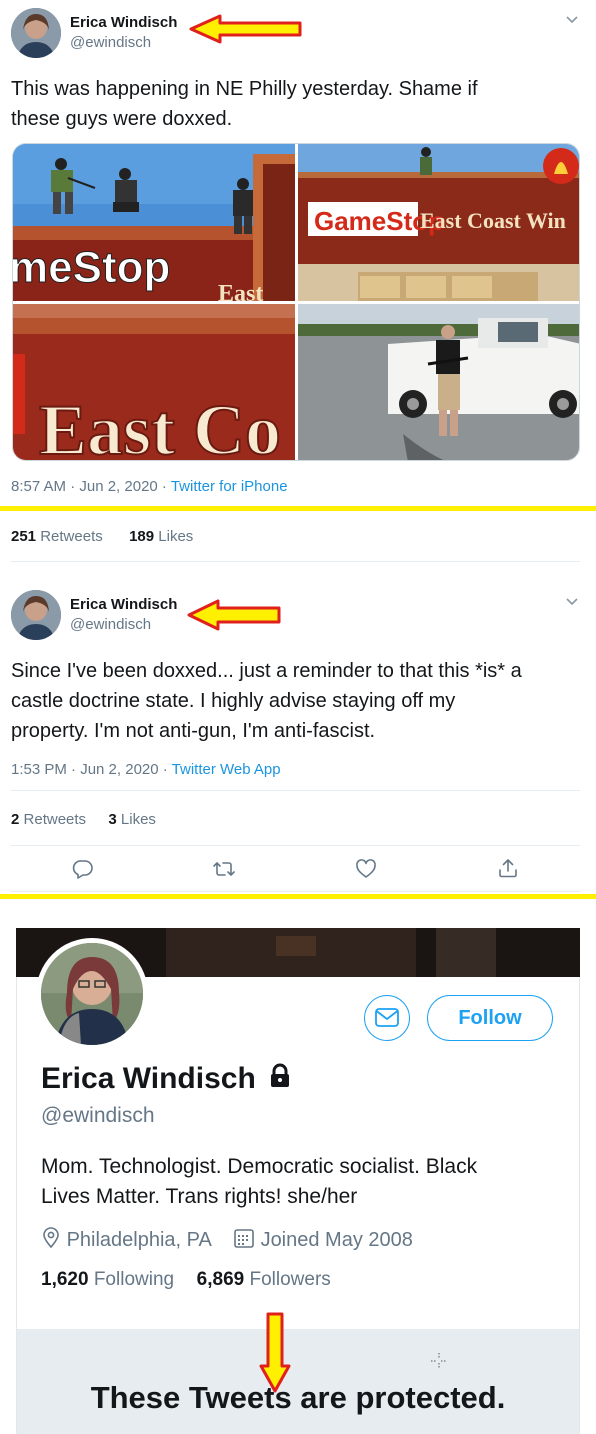  I want to click on profile-location: Philadelphia, PA, so click(126, 1241).